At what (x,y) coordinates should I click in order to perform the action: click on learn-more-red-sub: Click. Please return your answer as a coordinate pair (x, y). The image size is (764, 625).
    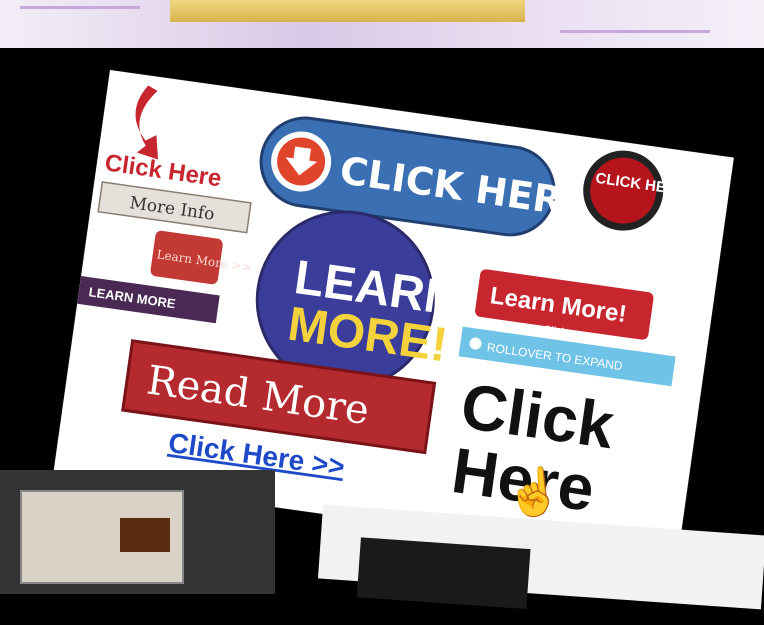
    Looking at the image, I should click on (555, 331).